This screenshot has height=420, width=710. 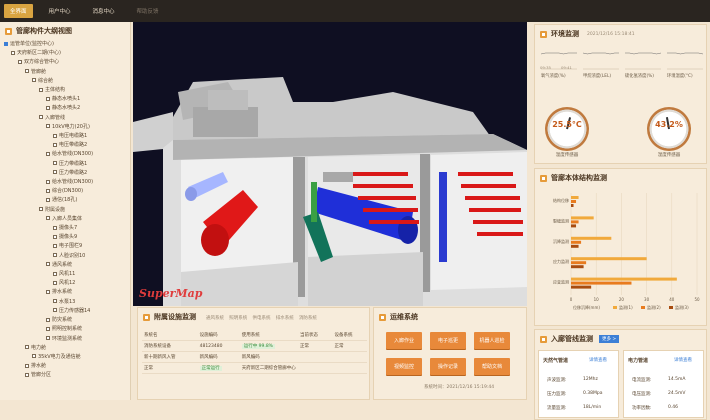 What do you see at coordinates (67, 375) in the screenshot?
I see `tree-node: 管廊分区` at bounding box center [67, 375].